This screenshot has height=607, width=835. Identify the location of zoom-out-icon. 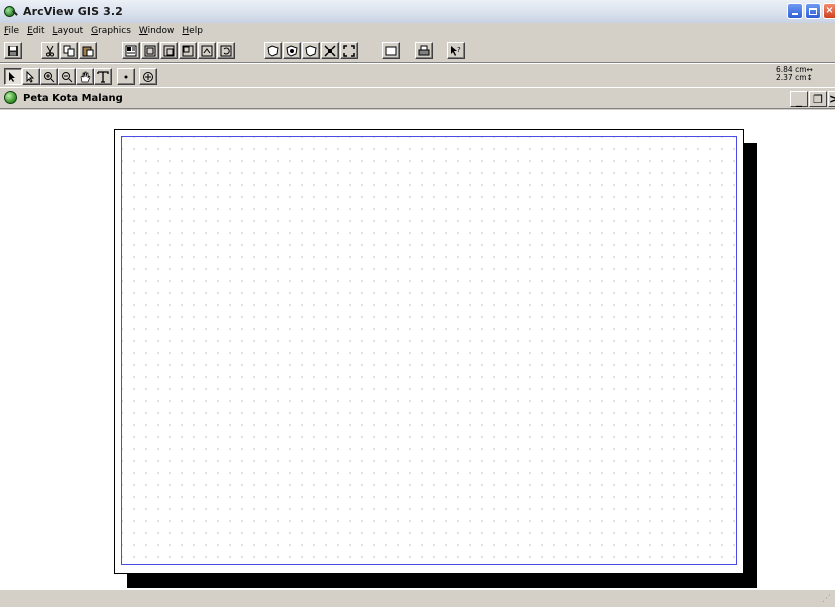
(67, 76).